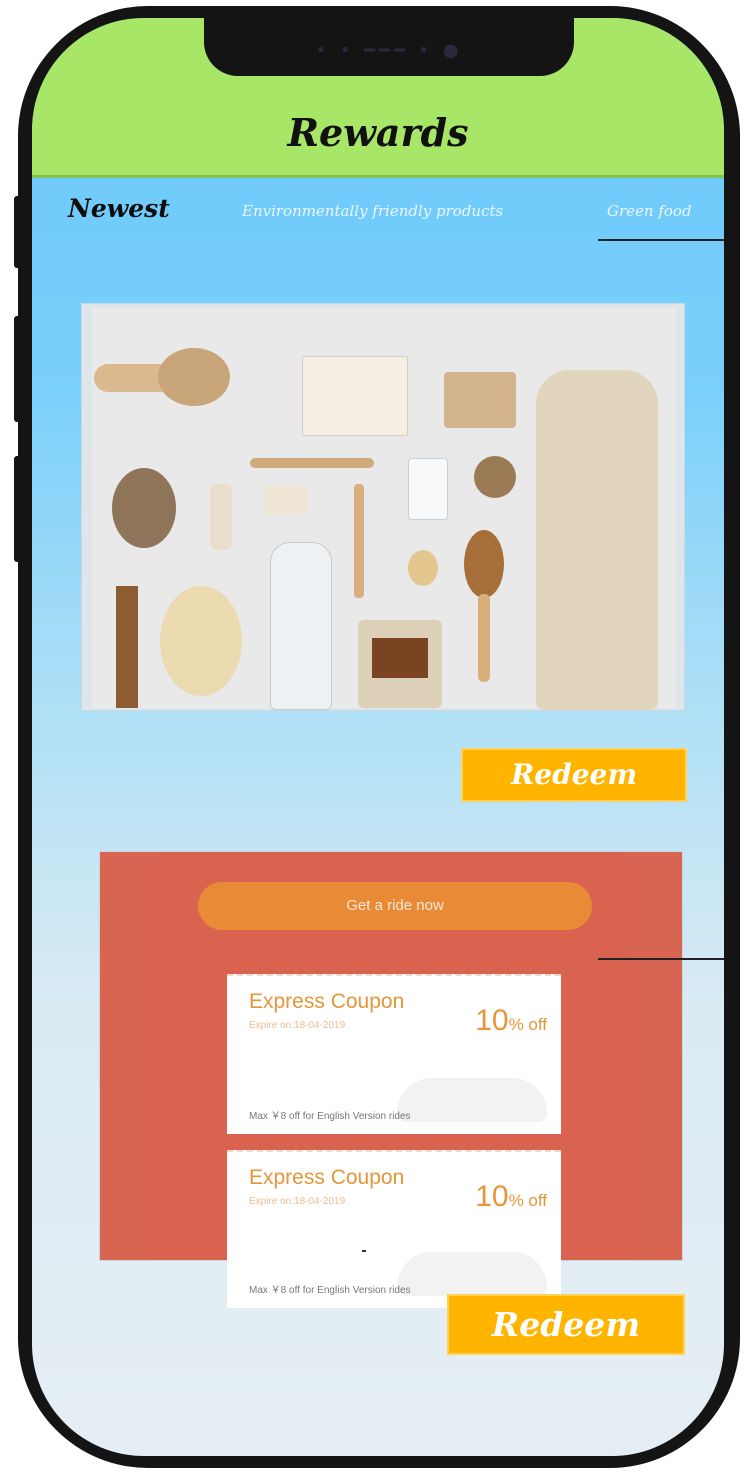 Image resolution: width=747 pixels, height=1474 pixels. Describe the element at coordinates (428, 489) in the screenshot. I see `glass-jar-shape` at that location.